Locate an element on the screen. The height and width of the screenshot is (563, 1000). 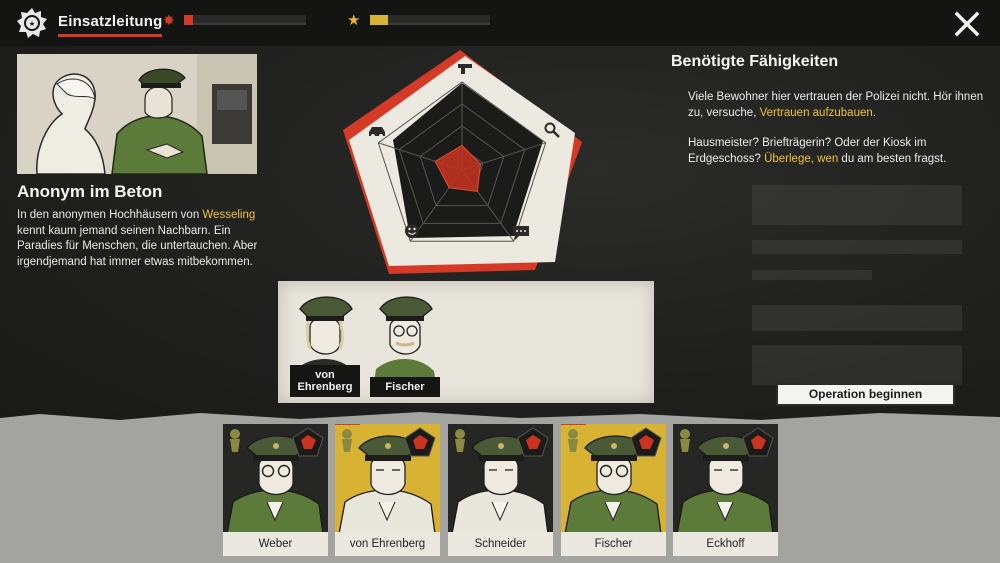
roster-card-eckhoff: Eckhoff is located at coordinates (725, 490).